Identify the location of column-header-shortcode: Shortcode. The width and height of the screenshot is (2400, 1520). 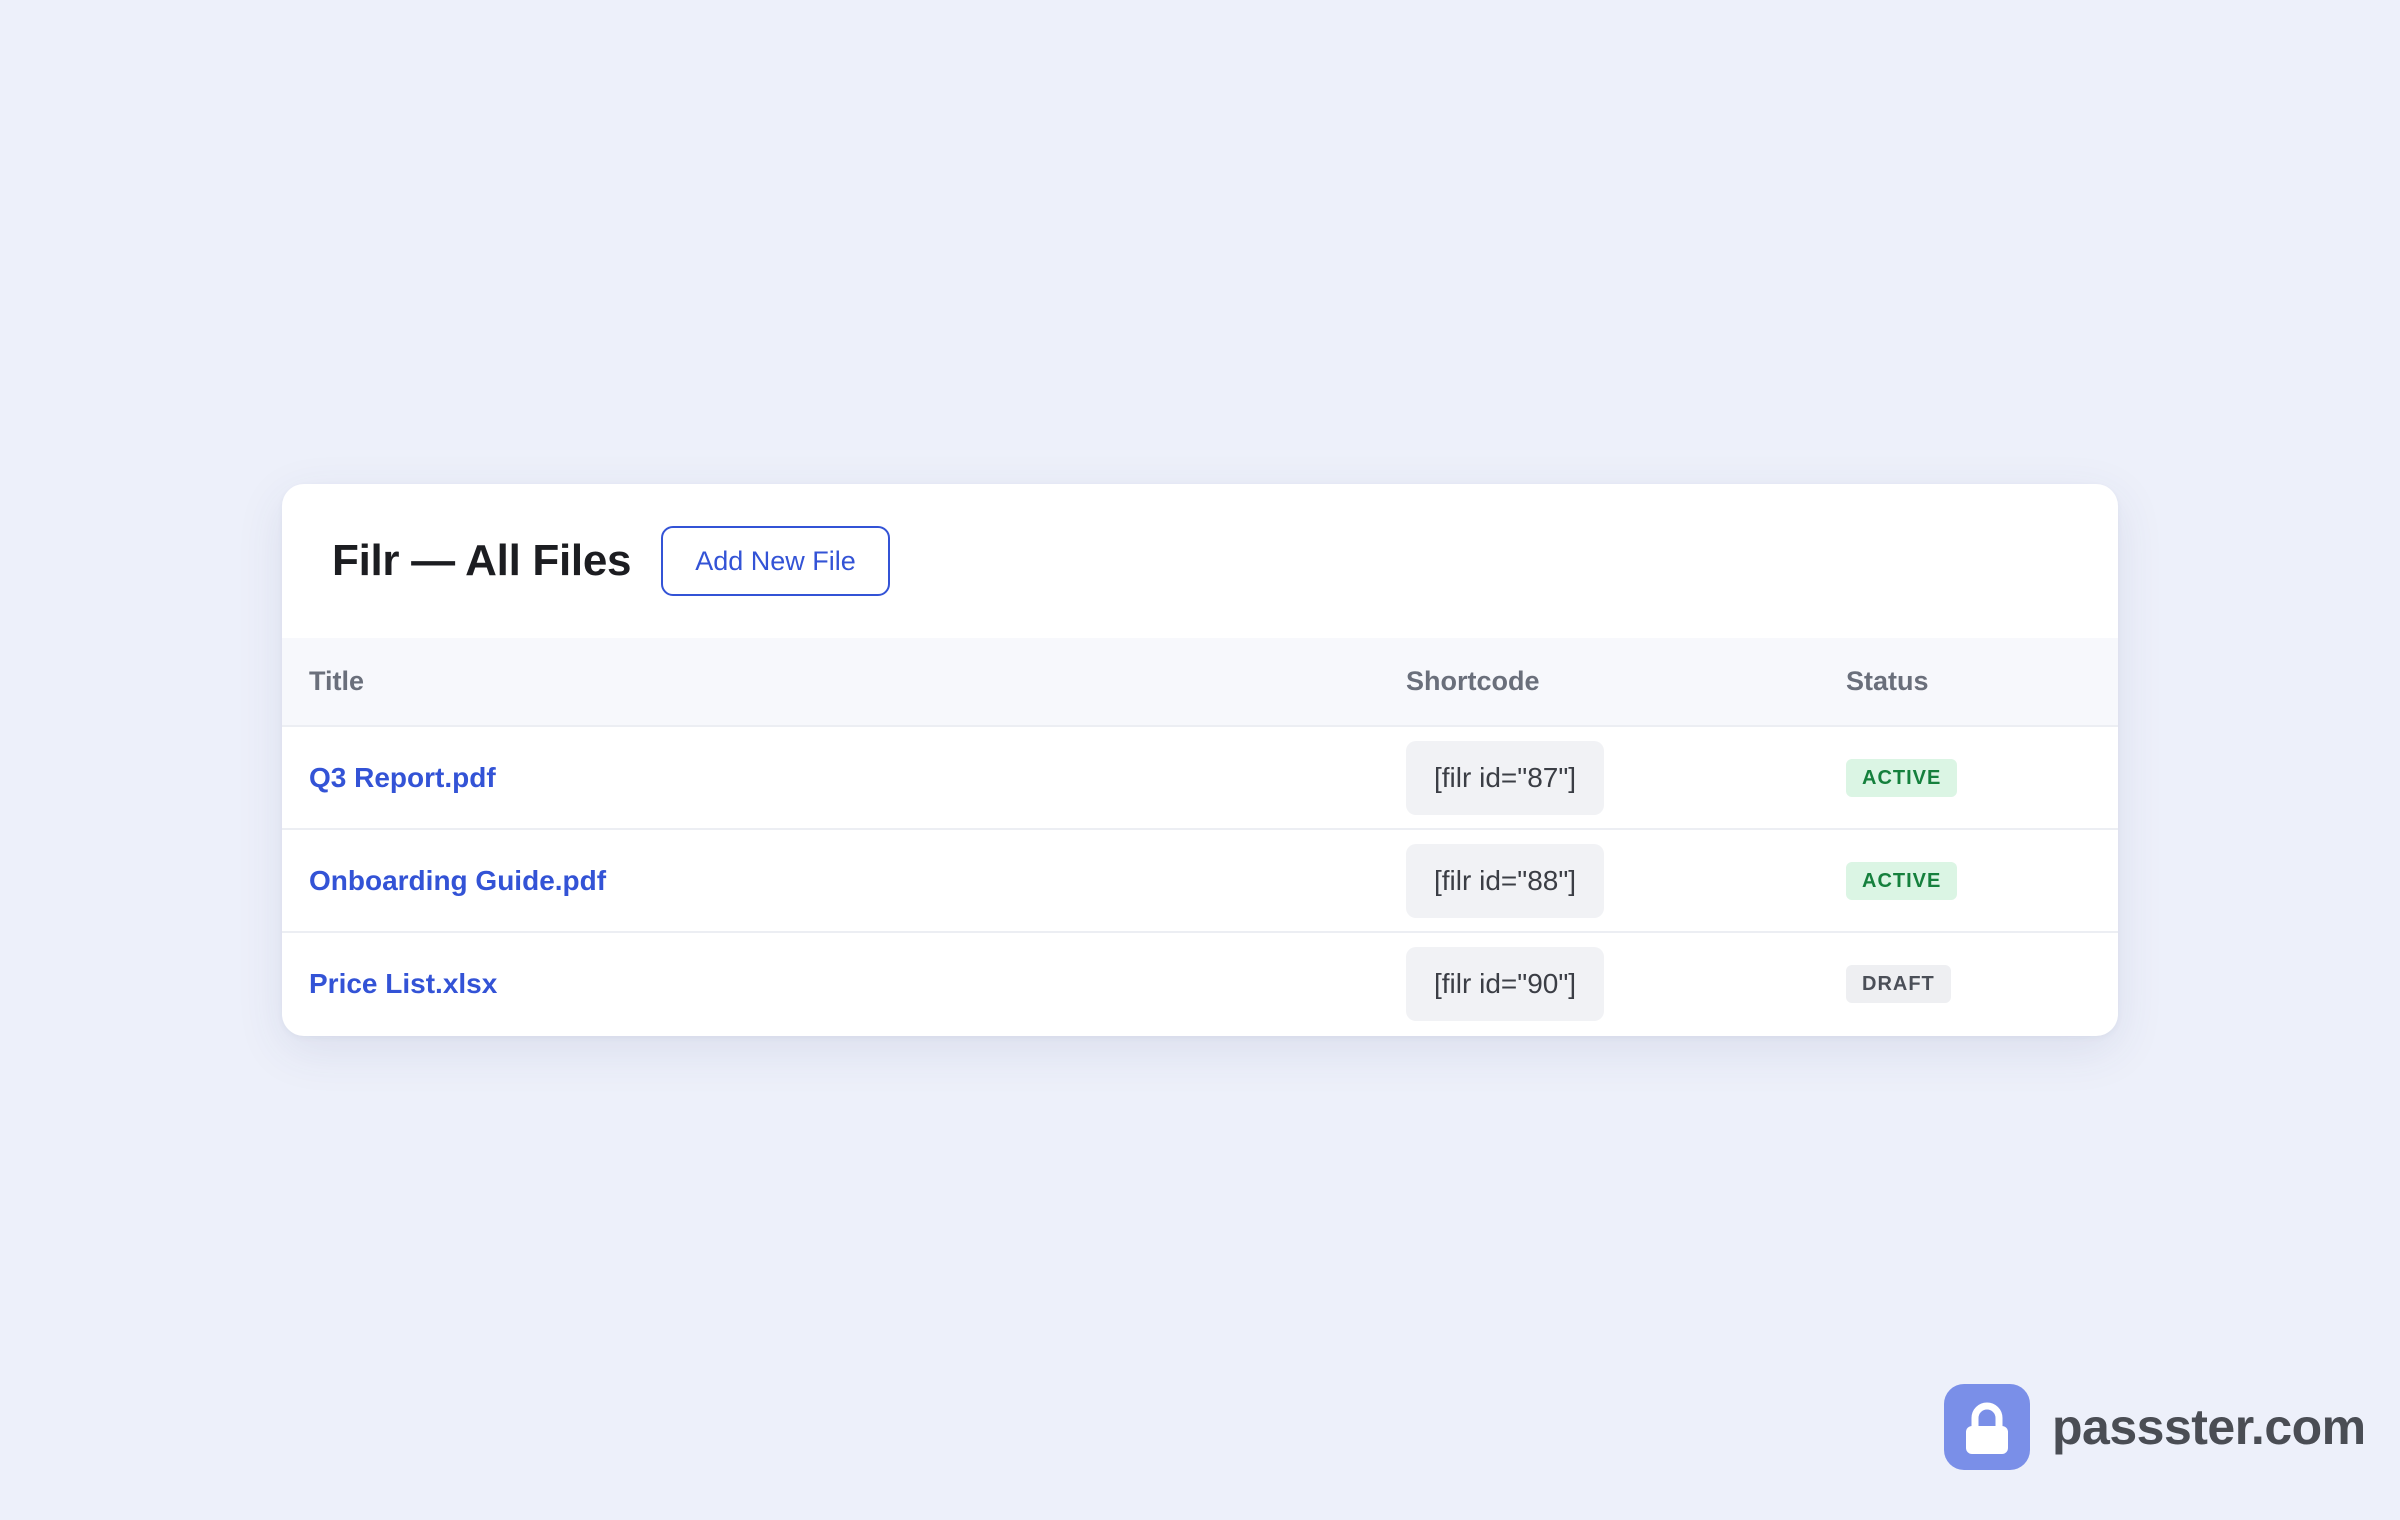
(1626, 682).